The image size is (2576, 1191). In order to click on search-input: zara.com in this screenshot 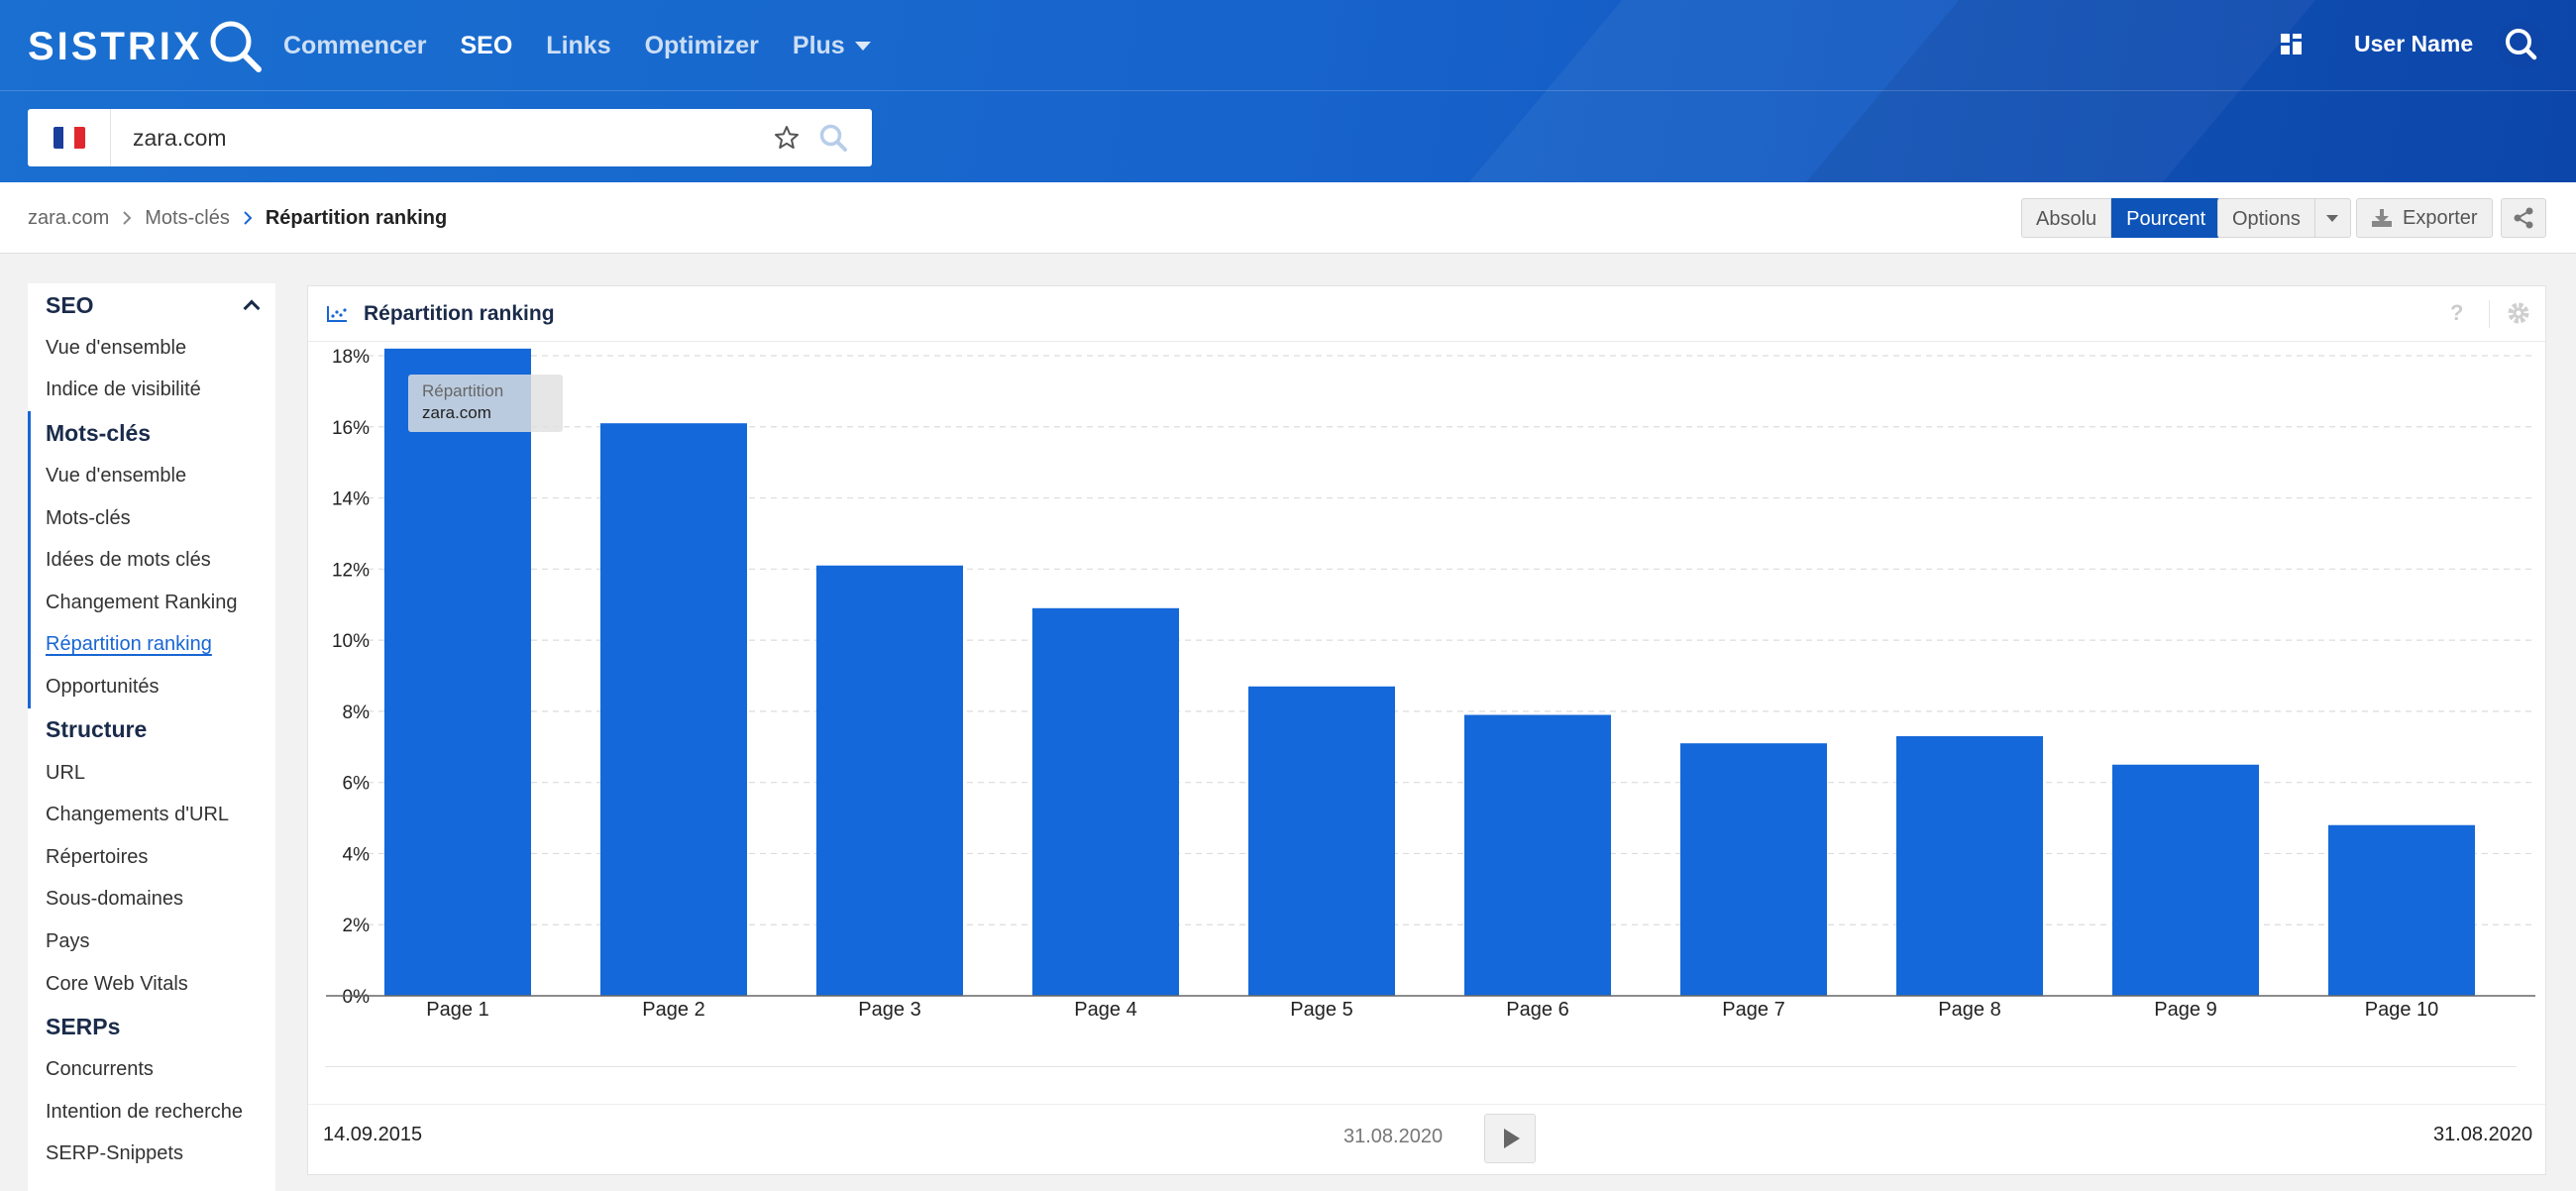, I will do `click(453, 138)`.